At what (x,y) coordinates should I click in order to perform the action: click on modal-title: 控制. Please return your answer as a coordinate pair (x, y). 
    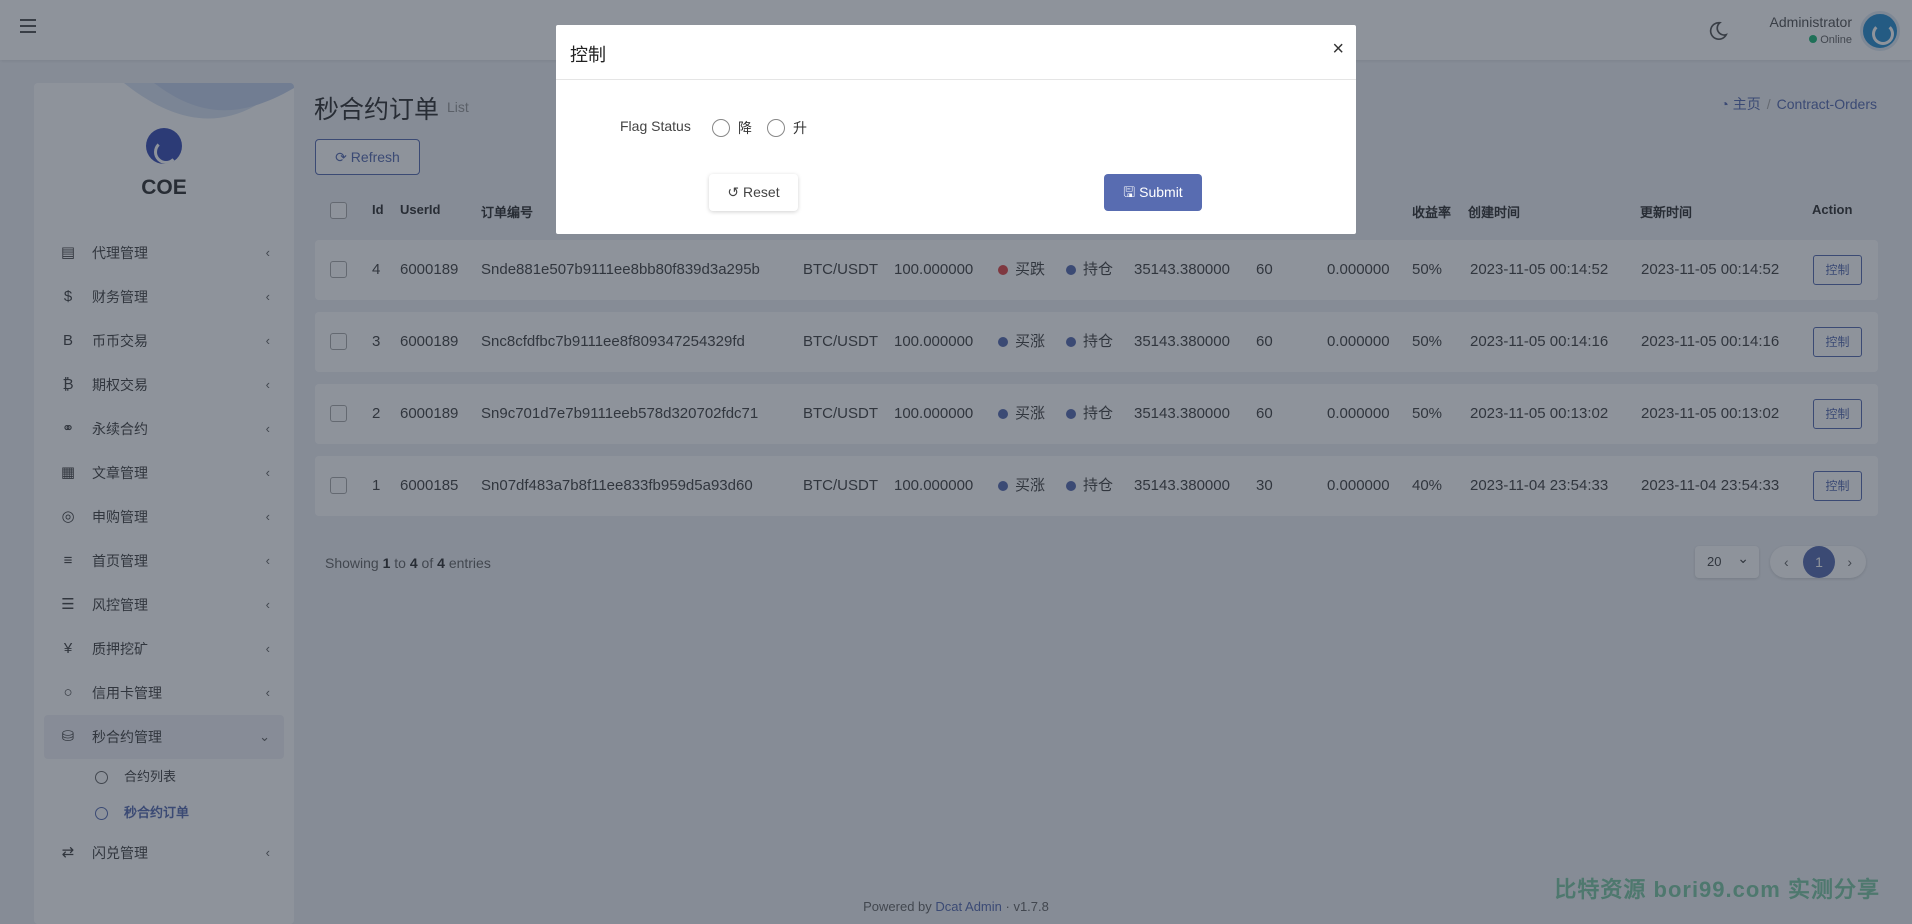
    Looking at the image, I should click on (588, 55).